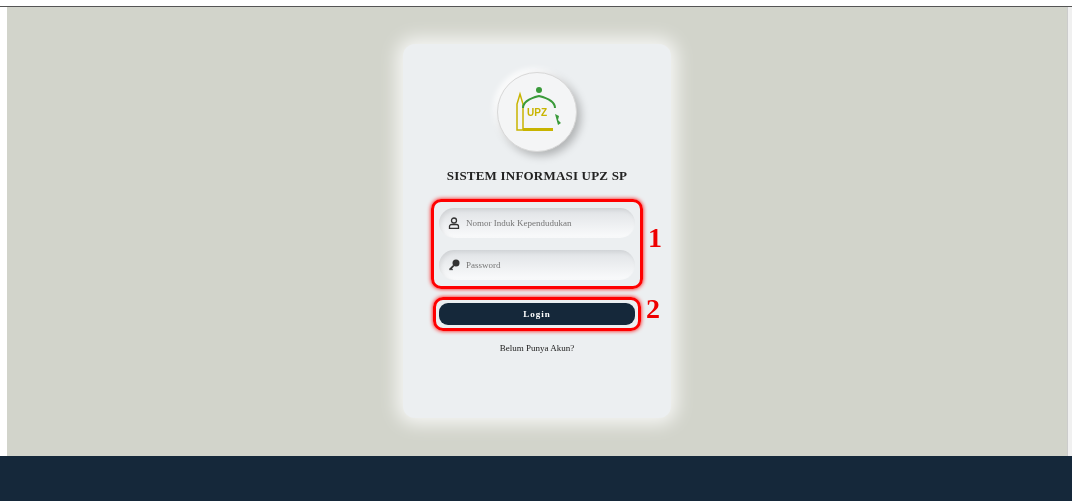  What do you see at coordinates (537, 223) in the screenshot?
I see `input-field: Nomor Induk Kependudukan` at bounding box center [537, 223].